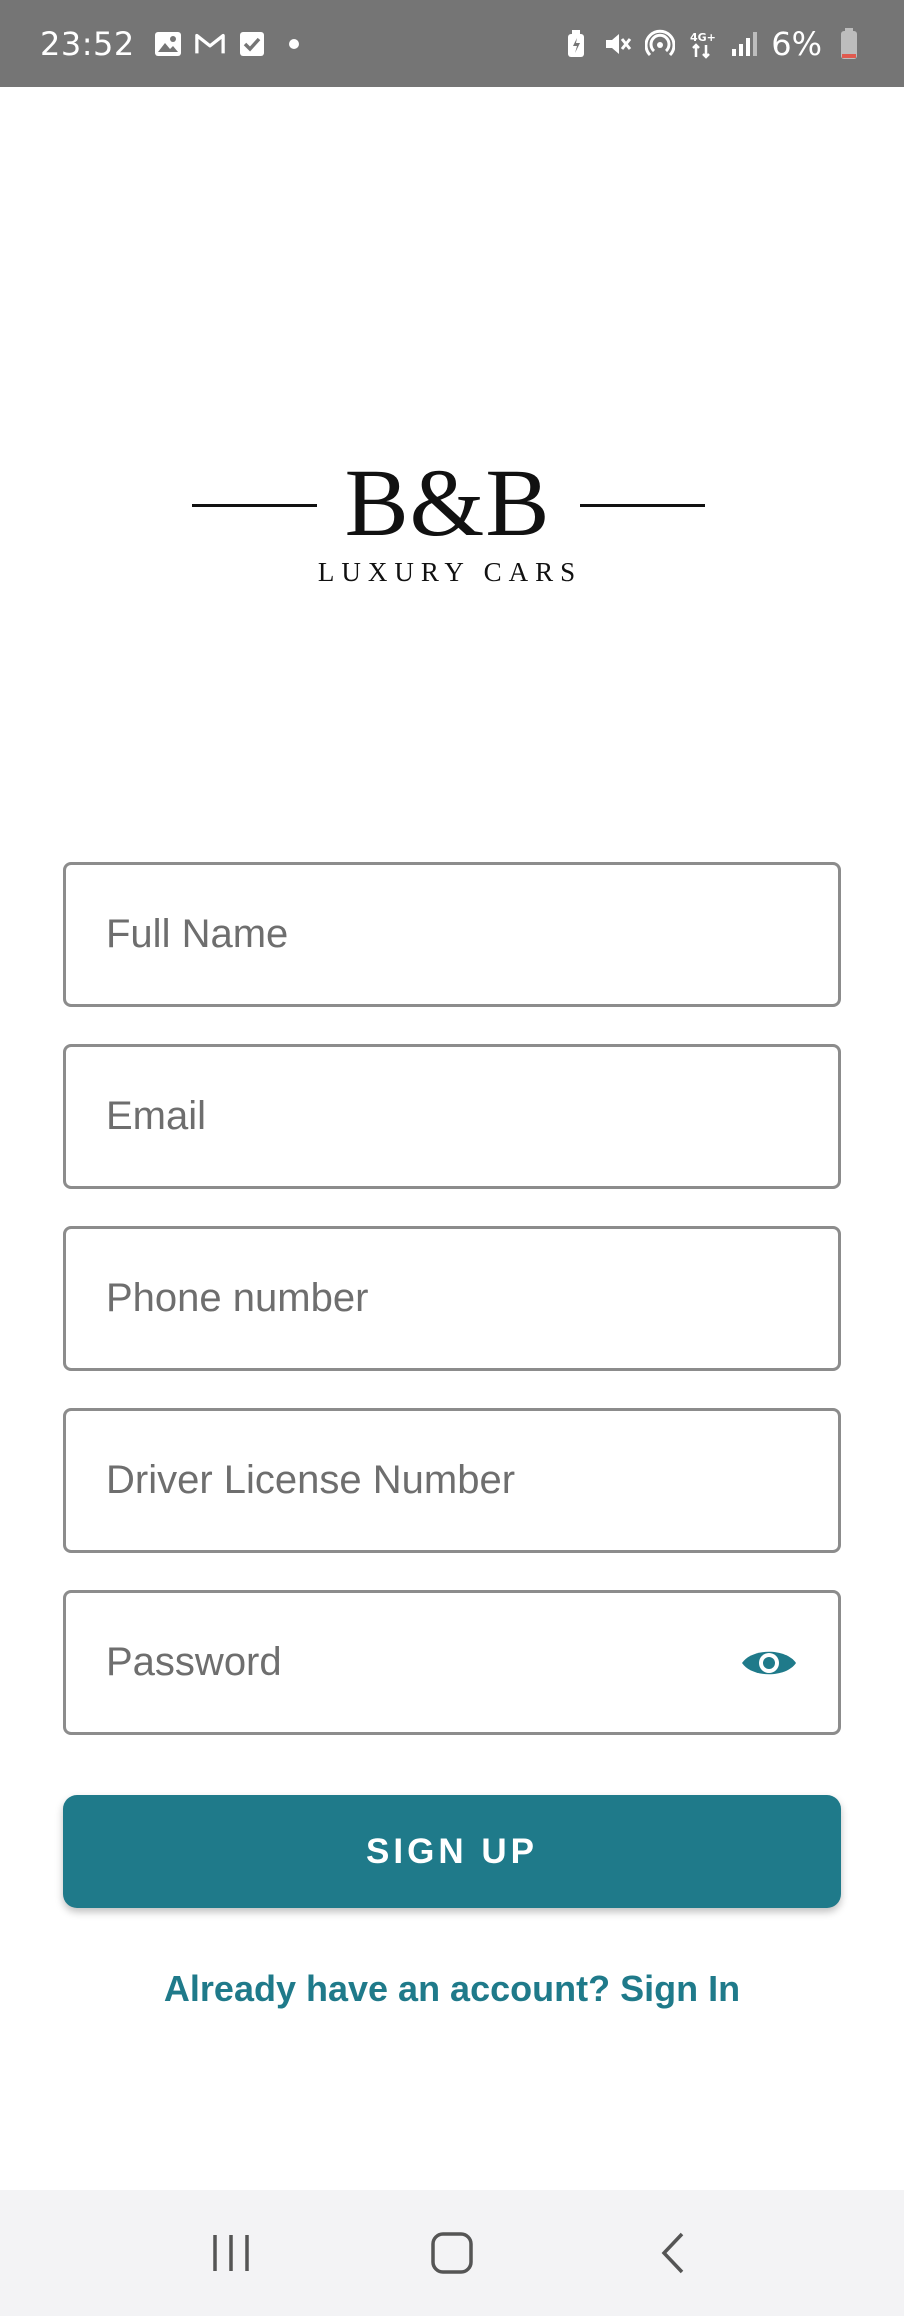 This screenshot has width=904, height=2316. What do you see at coordinates (576, 44) in the screenshot?
I see `battery-saver-icon` at bounding box center [576, 44].